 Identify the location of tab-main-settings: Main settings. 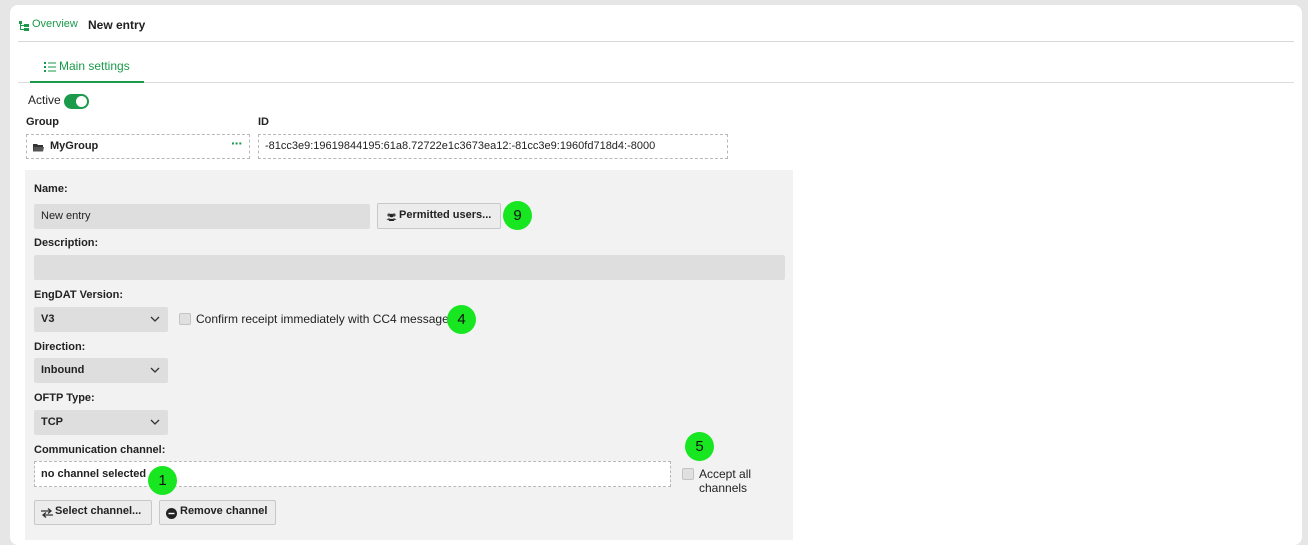
(87, 67).